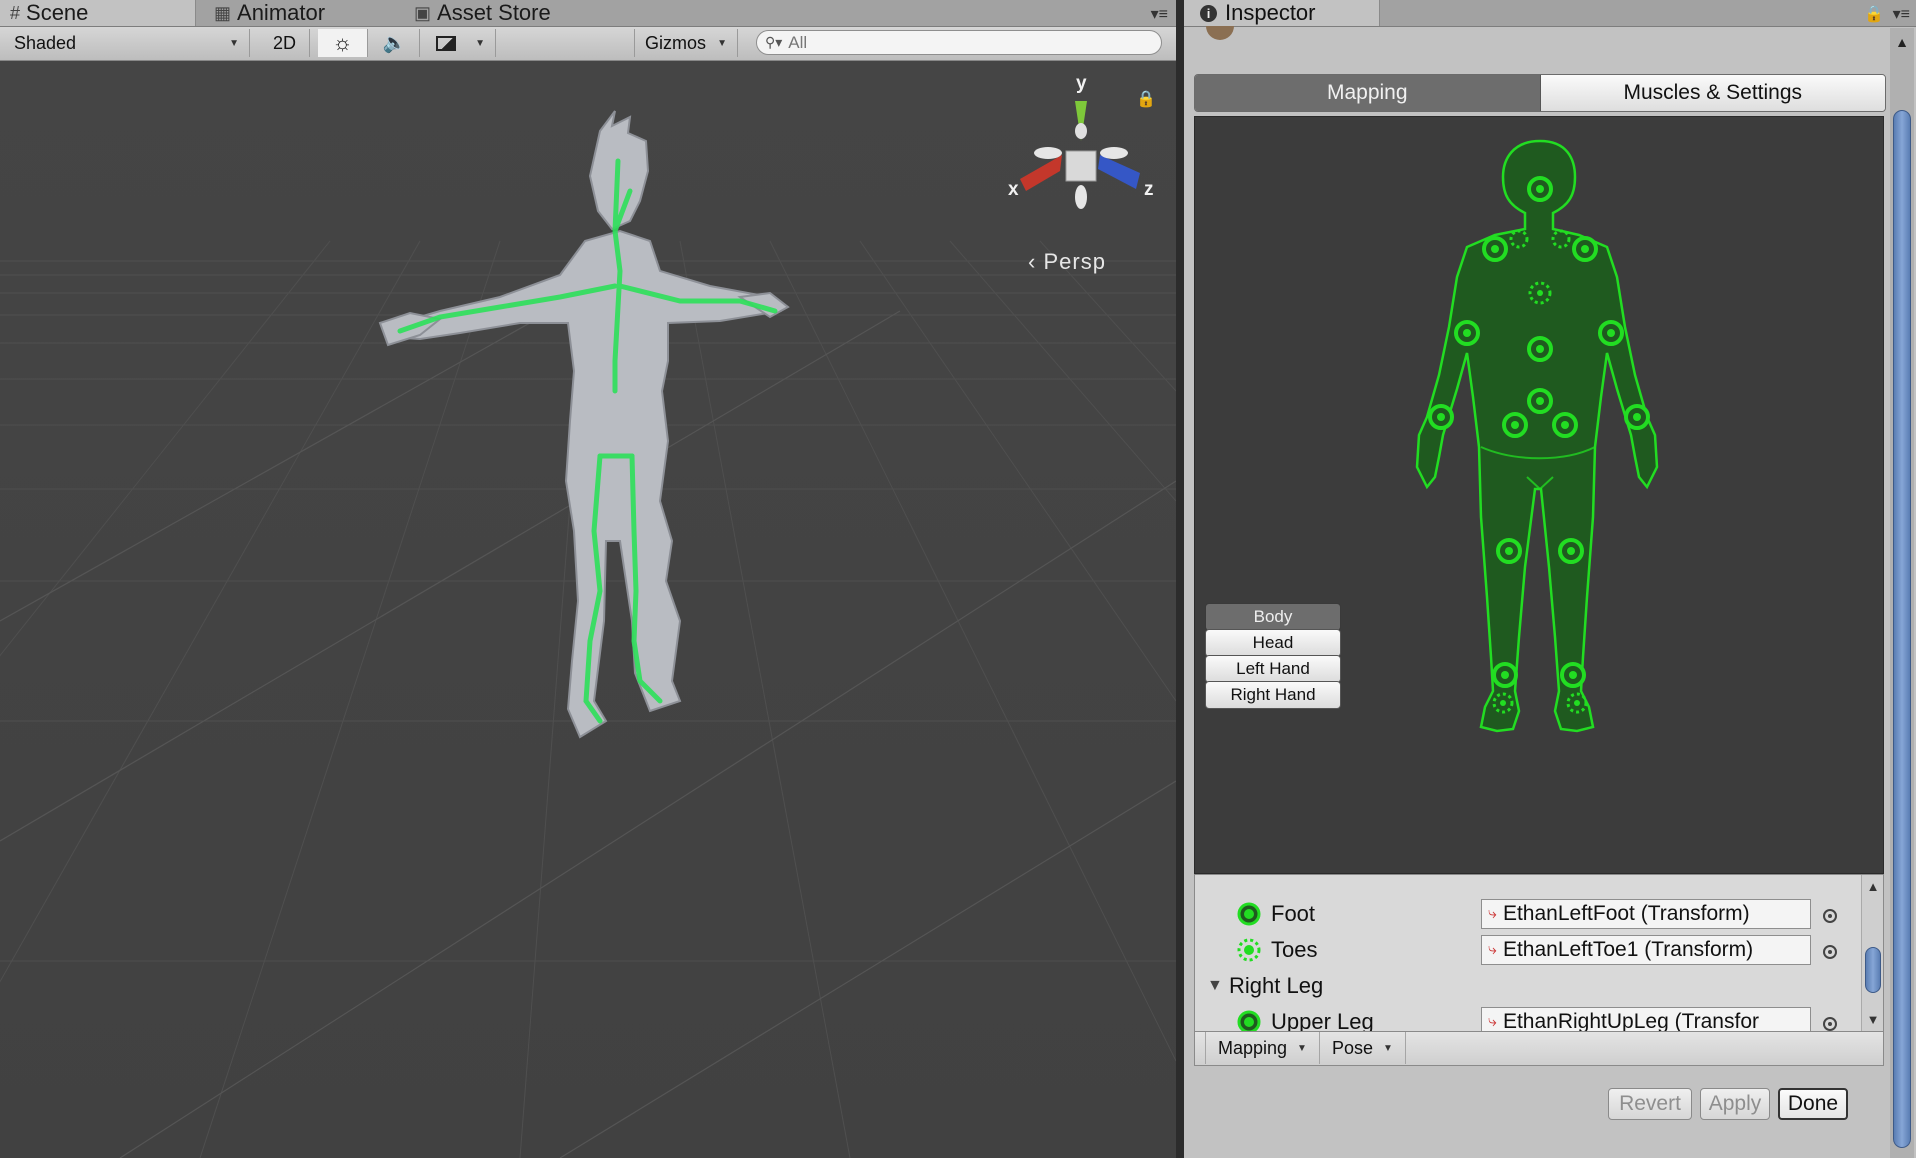 This screenshot has width=1916, height=1158. What do you see at coordinates (45, 42) in the screenshot?
I see `draw-mode-label: Shaded` at bounding box center [45, 42].